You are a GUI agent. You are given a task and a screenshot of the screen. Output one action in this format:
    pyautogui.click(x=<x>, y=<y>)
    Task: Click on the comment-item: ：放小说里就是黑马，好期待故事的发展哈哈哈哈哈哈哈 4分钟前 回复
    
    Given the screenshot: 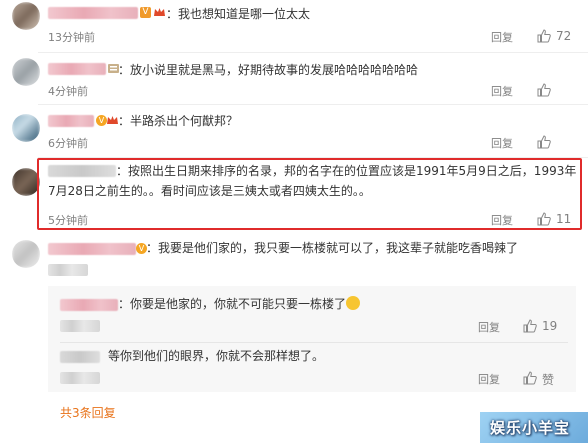 What is the action you would take?
    pyautogui.click(x=294, y=80)
    